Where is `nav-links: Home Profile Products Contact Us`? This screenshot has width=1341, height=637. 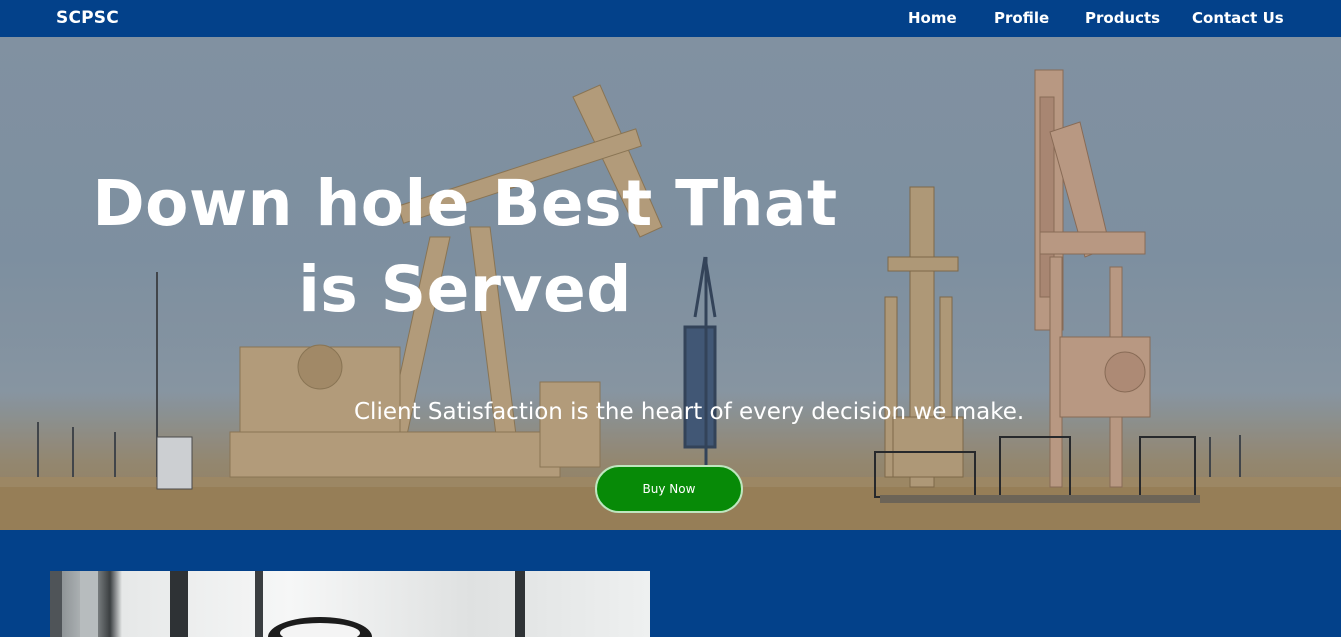
nav-links: Home Profile Products Contact Us is located at coordinates (670, 19).